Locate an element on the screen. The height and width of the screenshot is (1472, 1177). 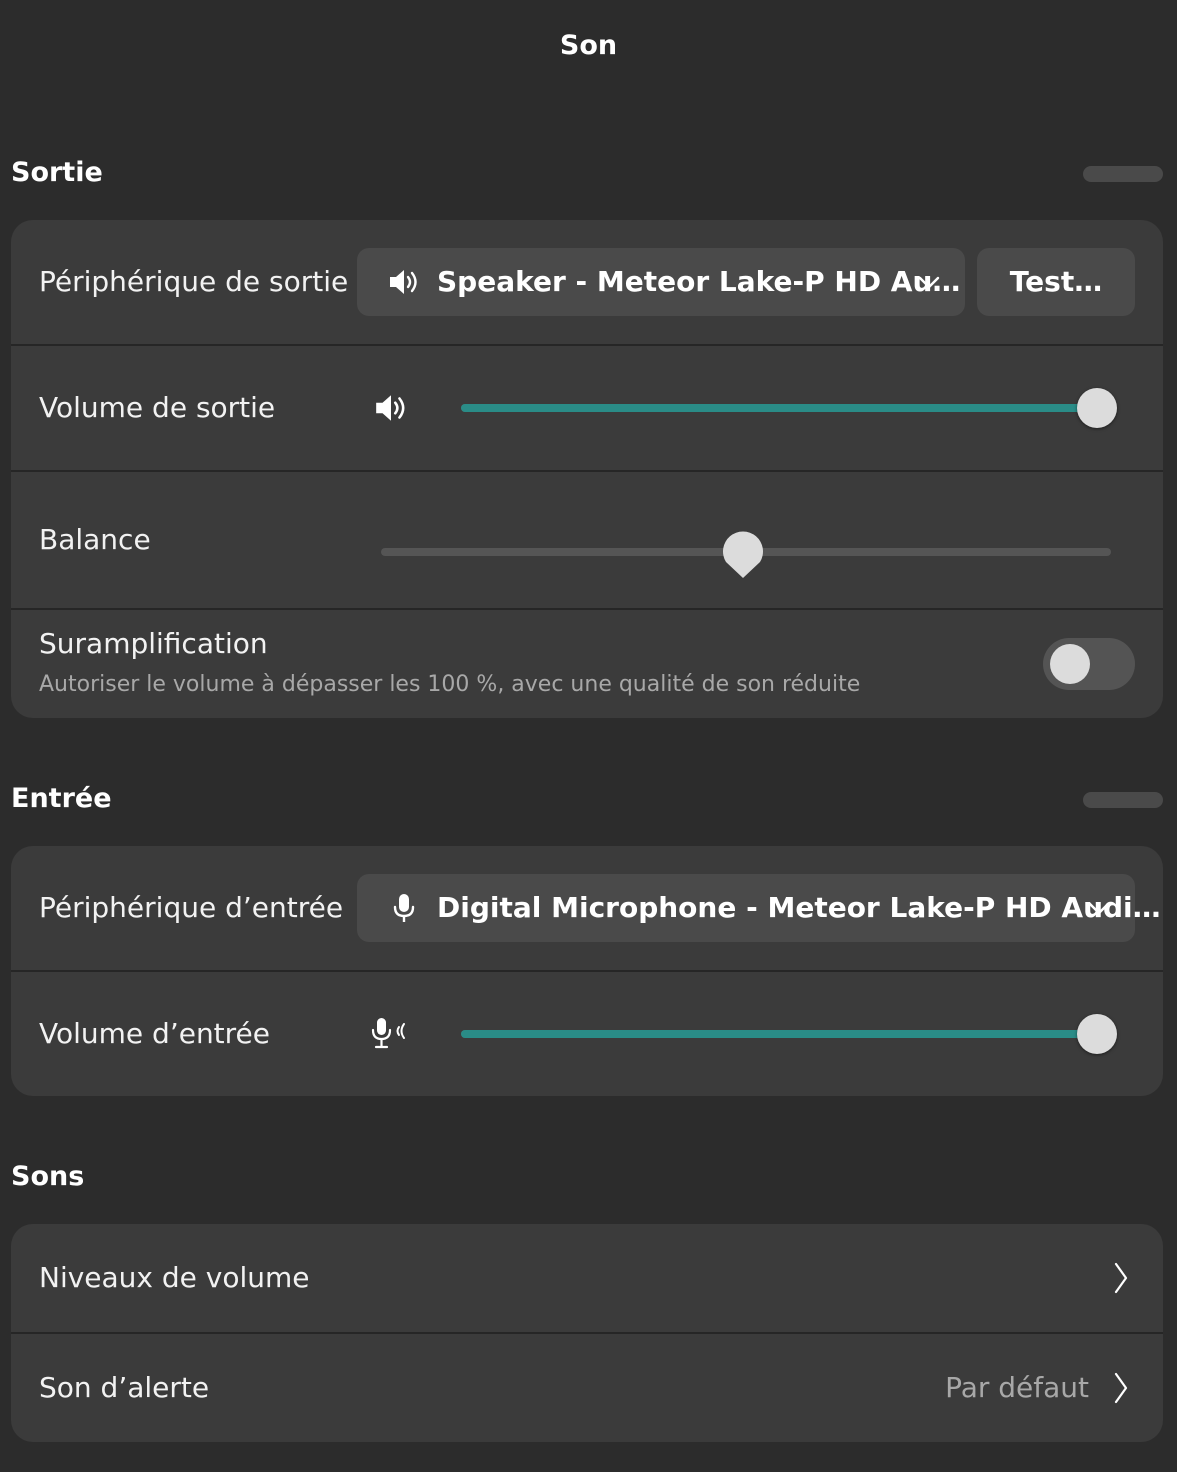
sounds-section-heading: Sons is located at coordinates (48, 1176).